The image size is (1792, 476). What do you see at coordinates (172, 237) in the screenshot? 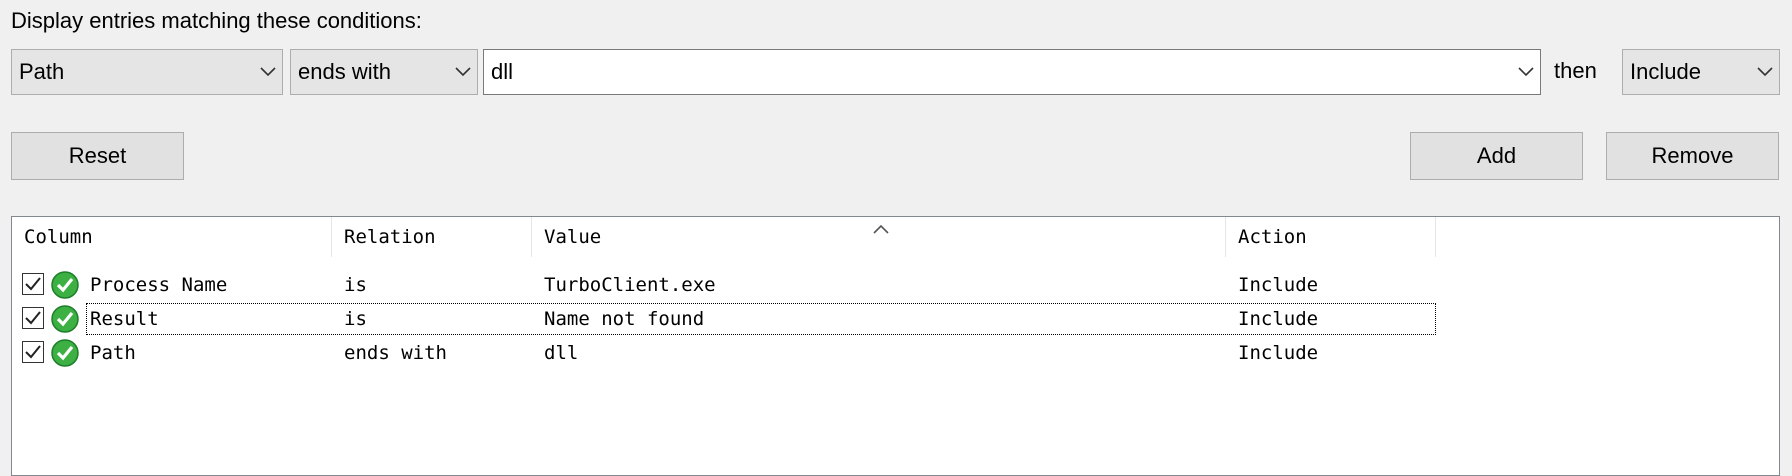
I see `header-column: Column` at bounding box center [172, 237].